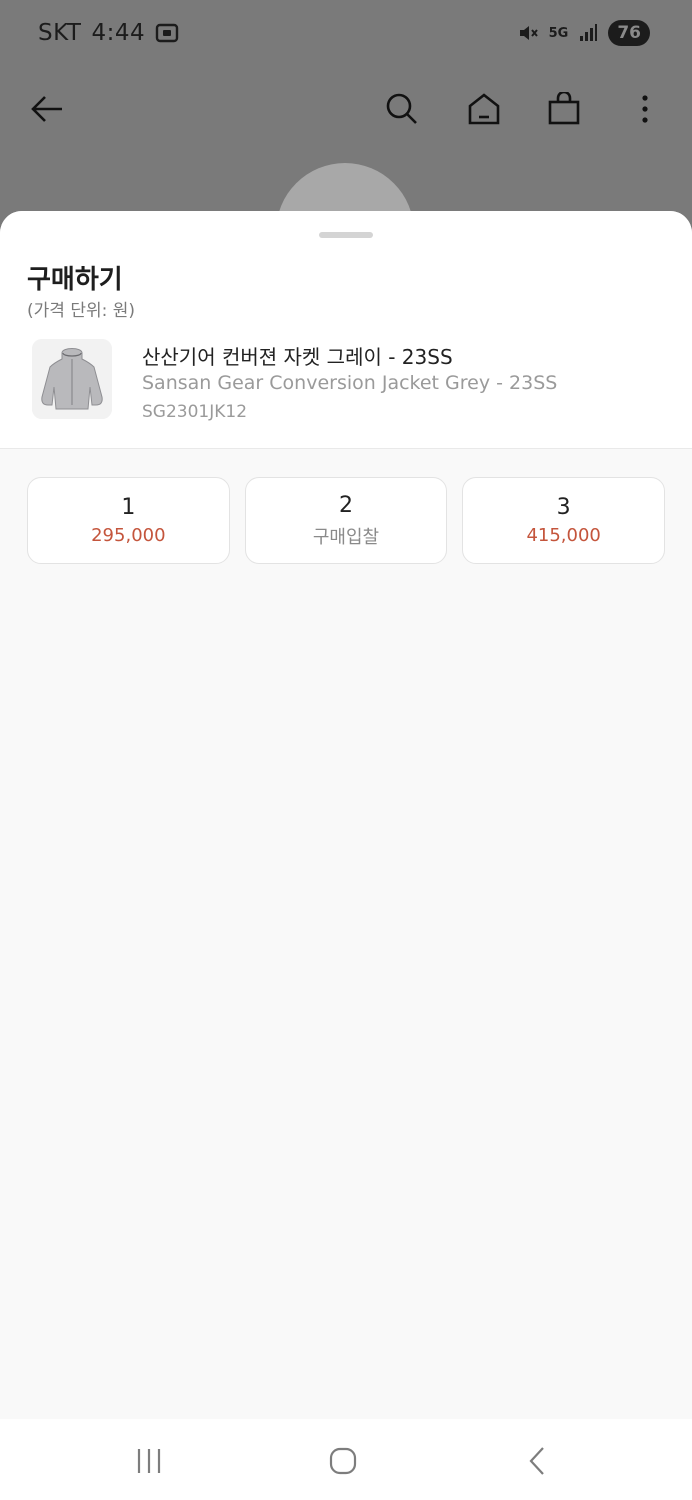 The image size is (692, 1500). Describe the element at coordinates (402, 109) in the screenshot. I see `search-icon` at that location.